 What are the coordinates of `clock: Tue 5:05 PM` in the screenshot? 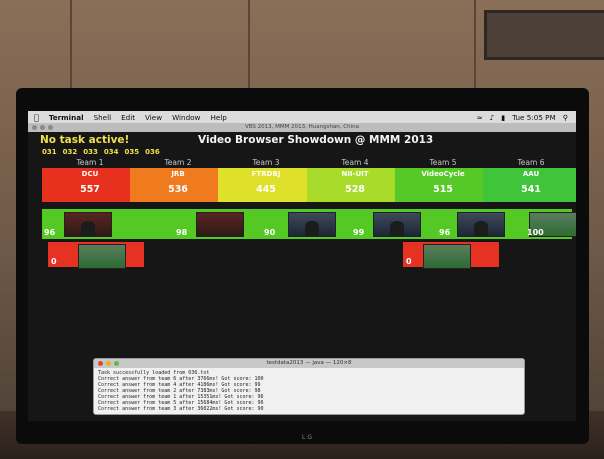 It's located at (534, 117).